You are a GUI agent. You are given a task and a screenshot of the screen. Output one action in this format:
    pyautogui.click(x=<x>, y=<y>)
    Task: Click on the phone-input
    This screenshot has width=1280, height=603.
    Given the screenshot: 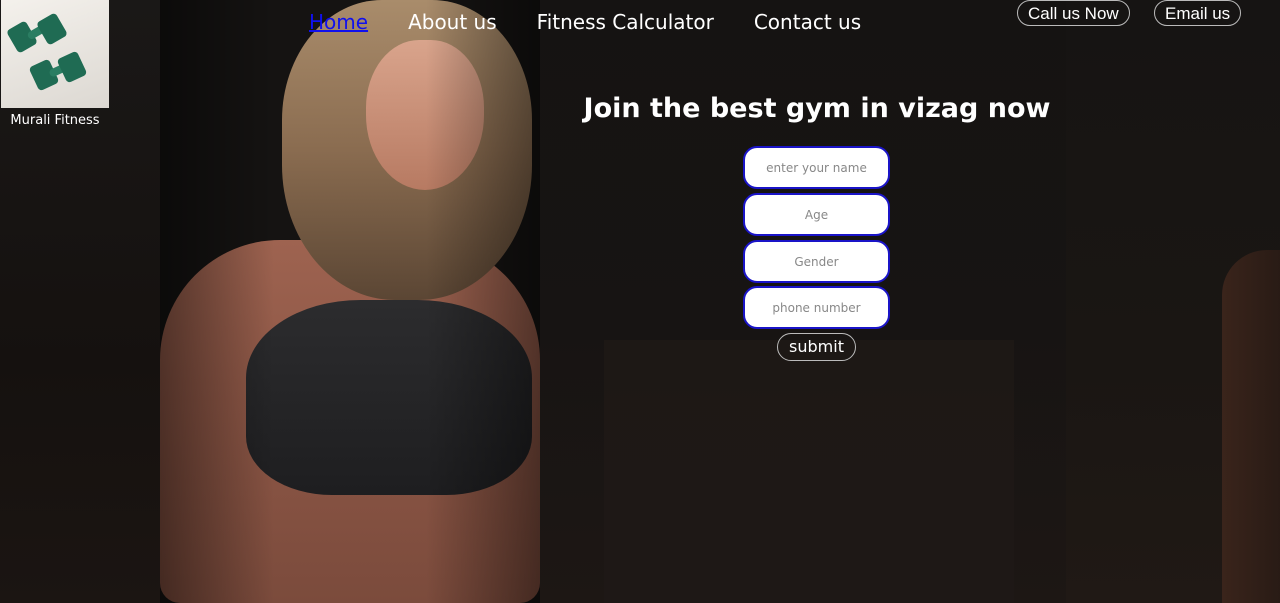 What is the action you would take?
    pyautogui.click(x=816, y=307)
    